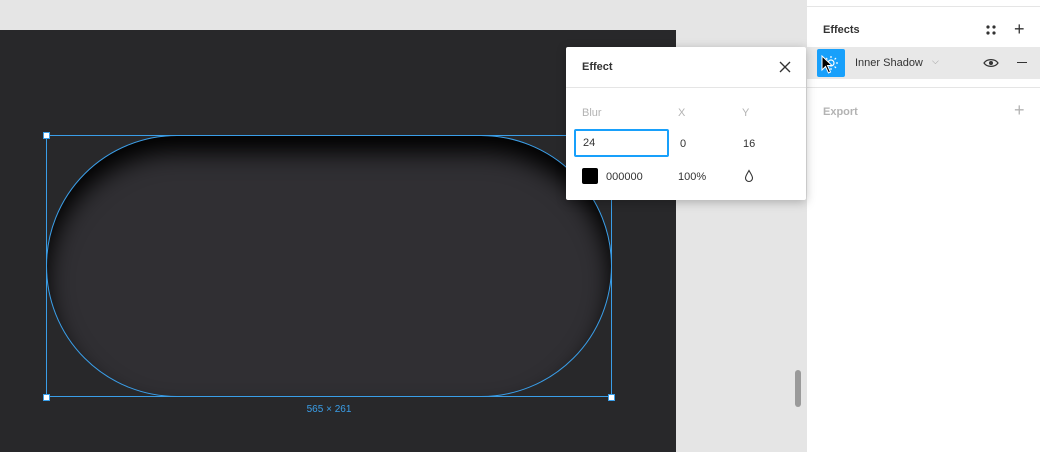 This screenshot has width=1040, height=452. What do you see at coordinates (1022, 62) in the screenshot?
I see `remove-effect-button` at bounding box center [1022, 62].